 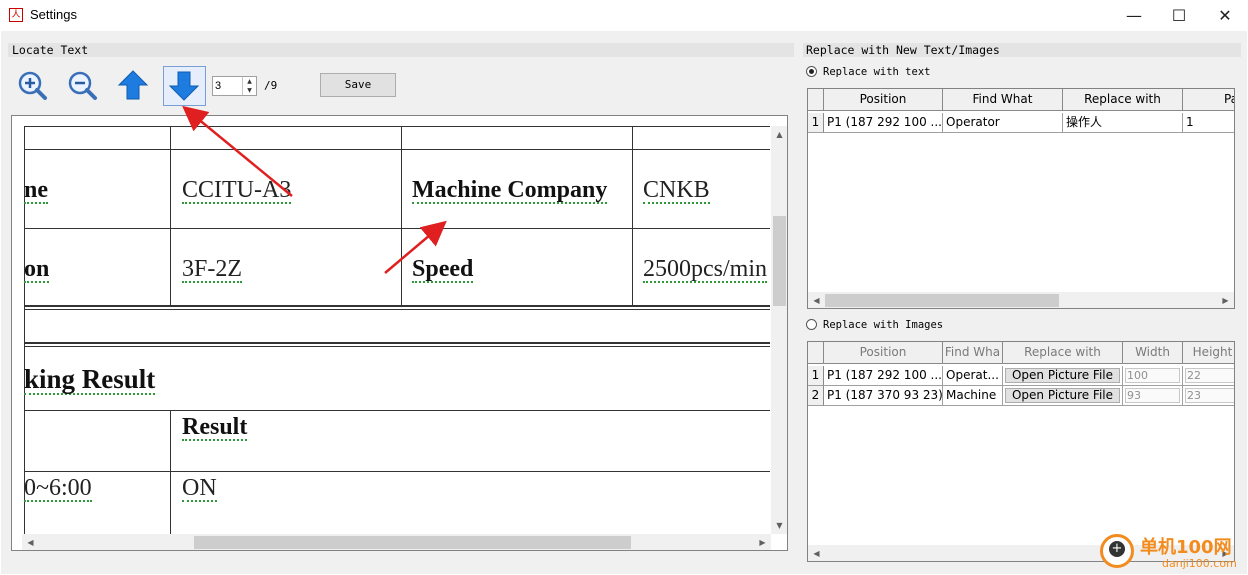 I want to click on replace-text-radio-label: Replace with text, so click(x=876, y=72).